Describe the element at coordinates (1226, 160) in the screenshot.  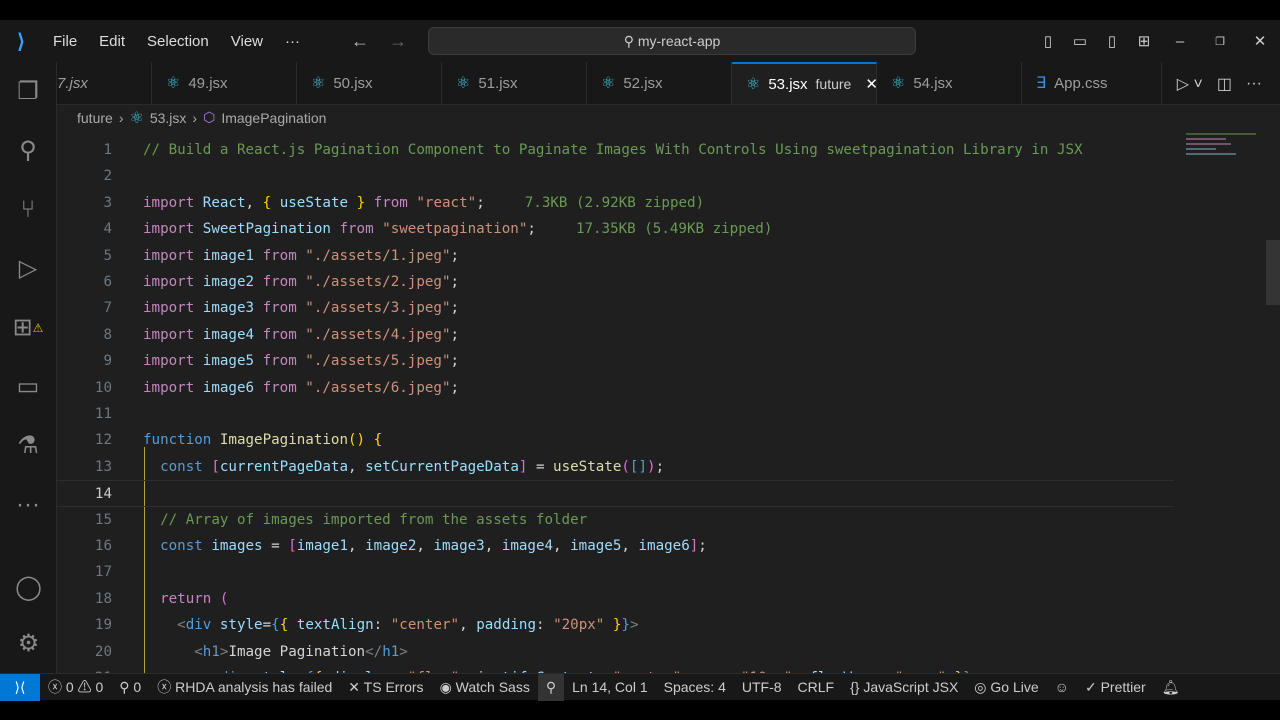
I see `minimap` at that location.